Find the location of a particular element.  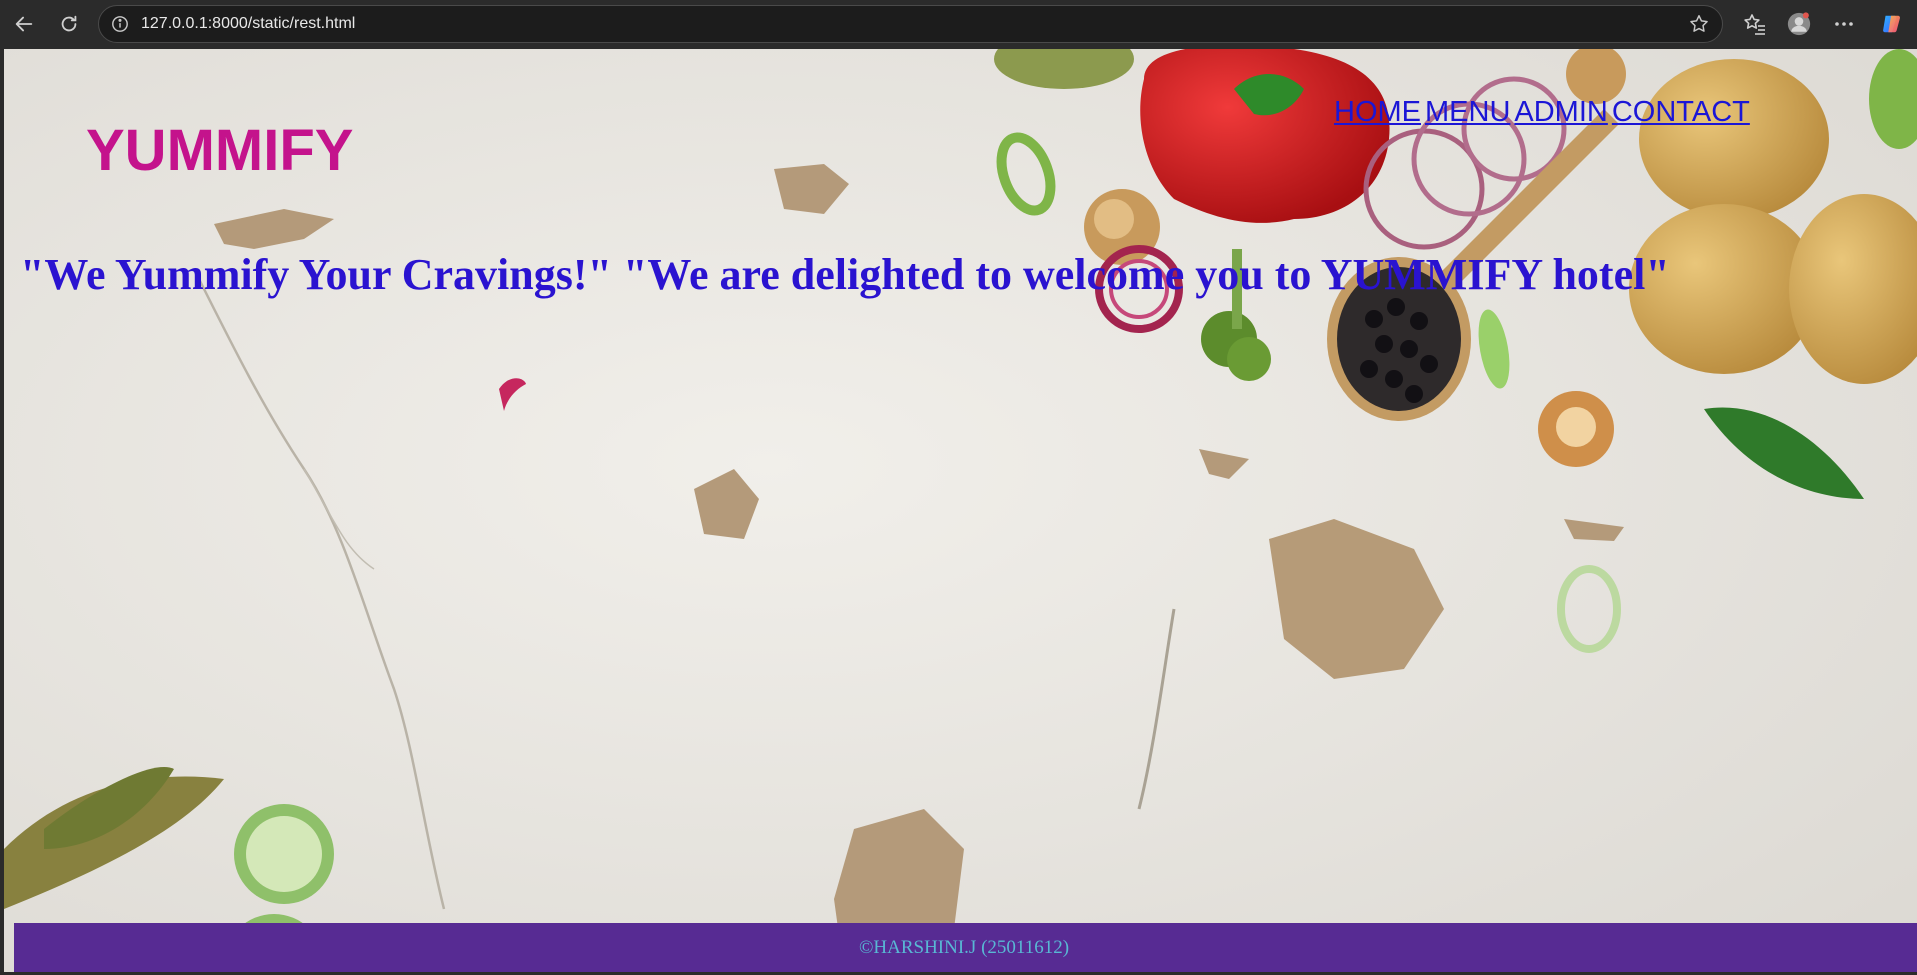

reload-icon is located at coordinates (69, 23).